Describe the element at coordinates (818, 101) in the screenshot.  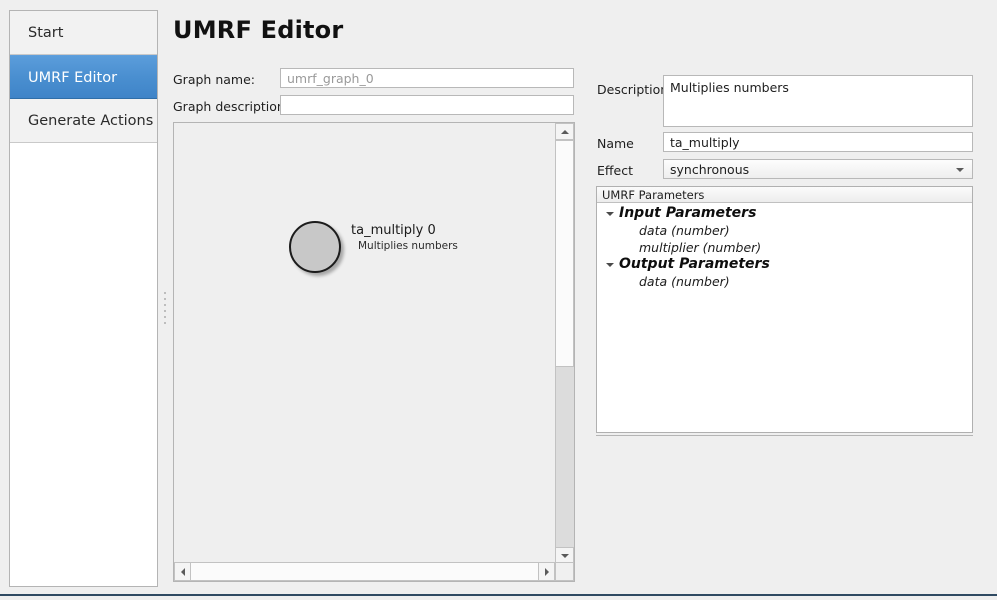
I see `description-input: Multiplies numbers` at that location.